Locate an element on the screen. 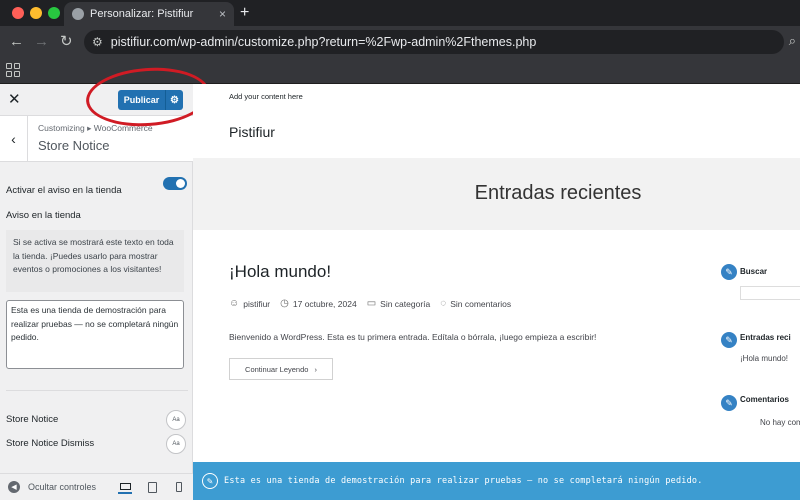 This screenshot has height=500, width=800. tab-close-icon: × is located at coordinates (222, 14).